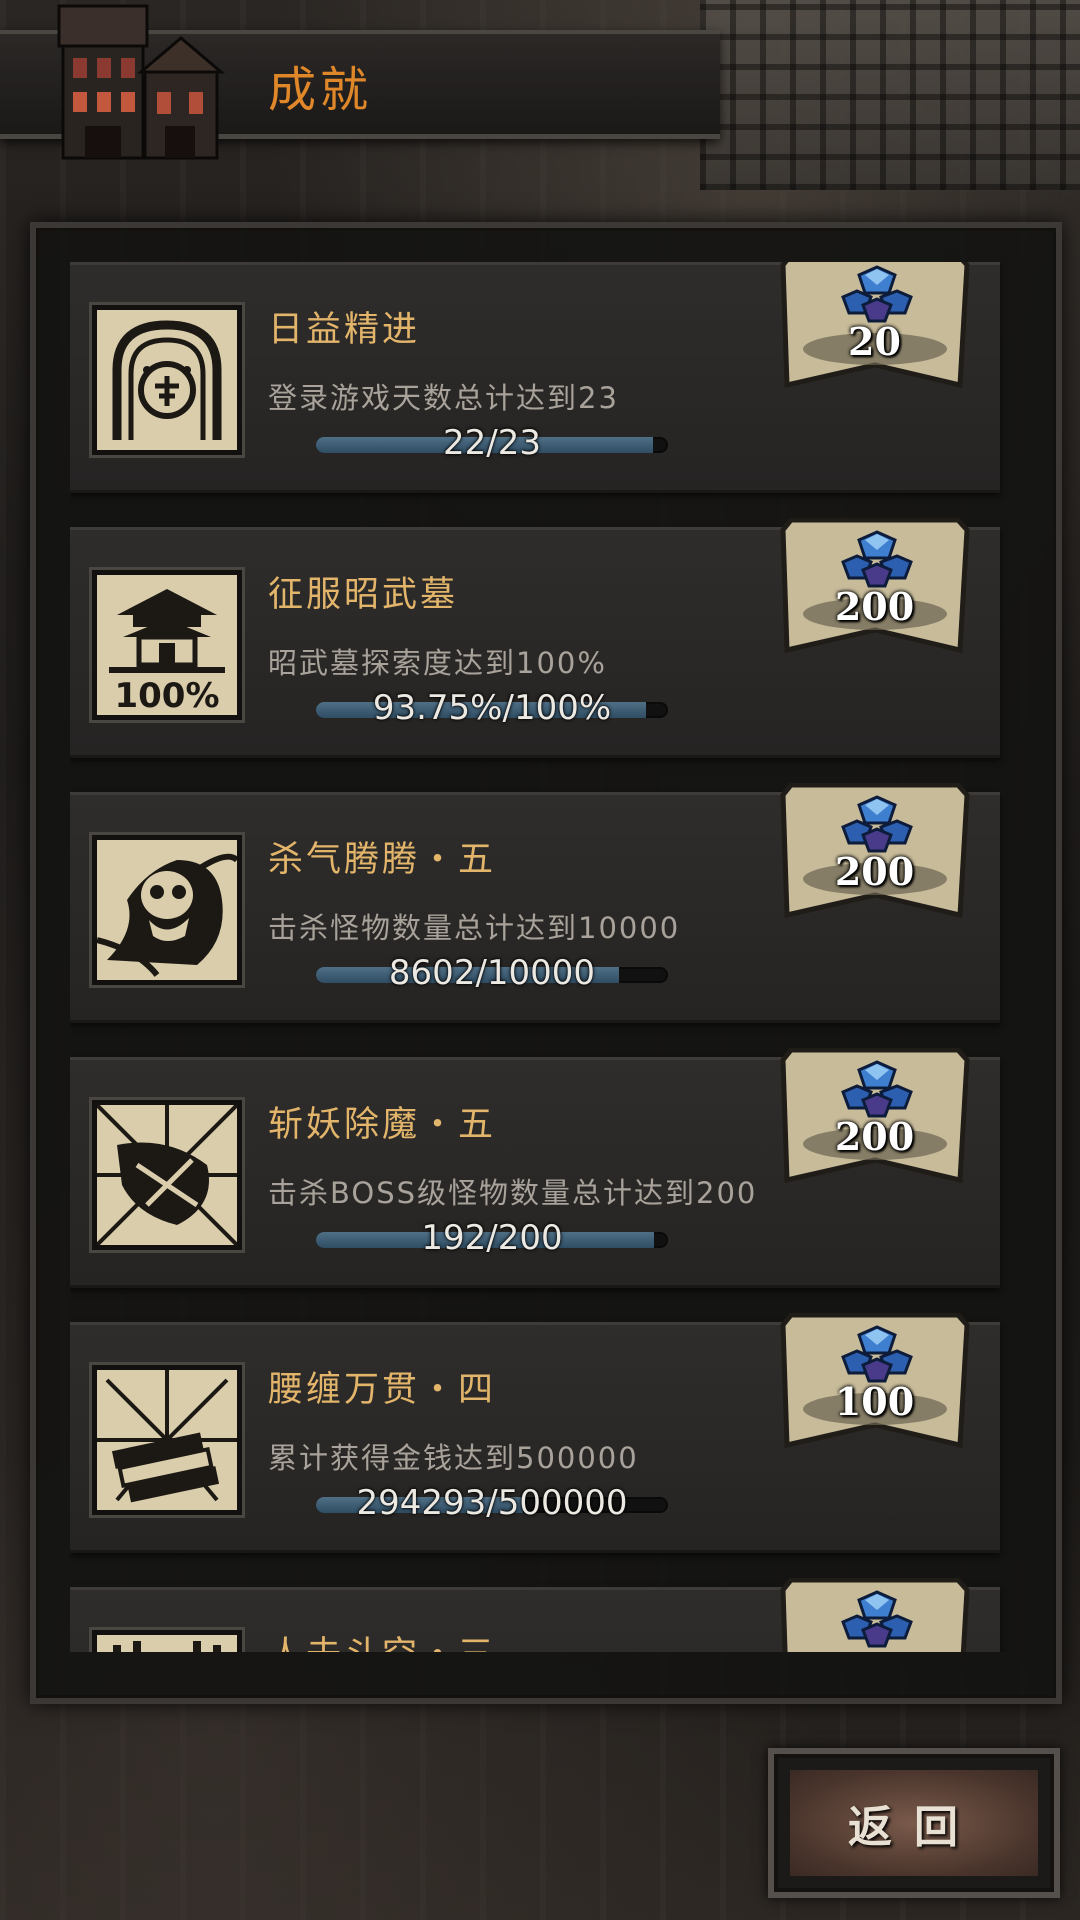  I want to click on achievement-description: 击杀怪物数量总计达到10000, so click(474, 928).